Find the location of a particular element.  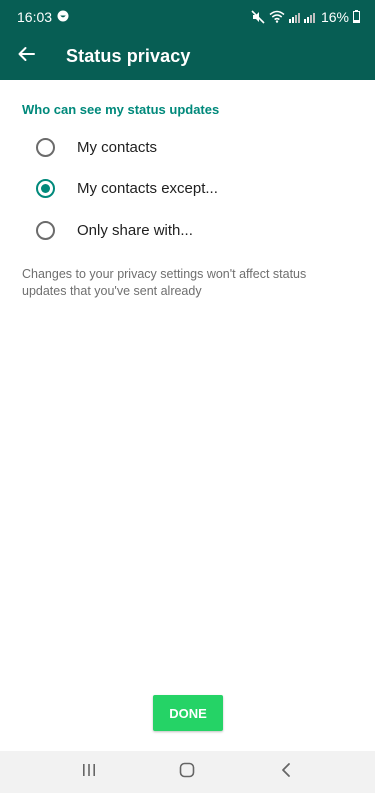

nav-back-button is located at coordinates (286, 772).